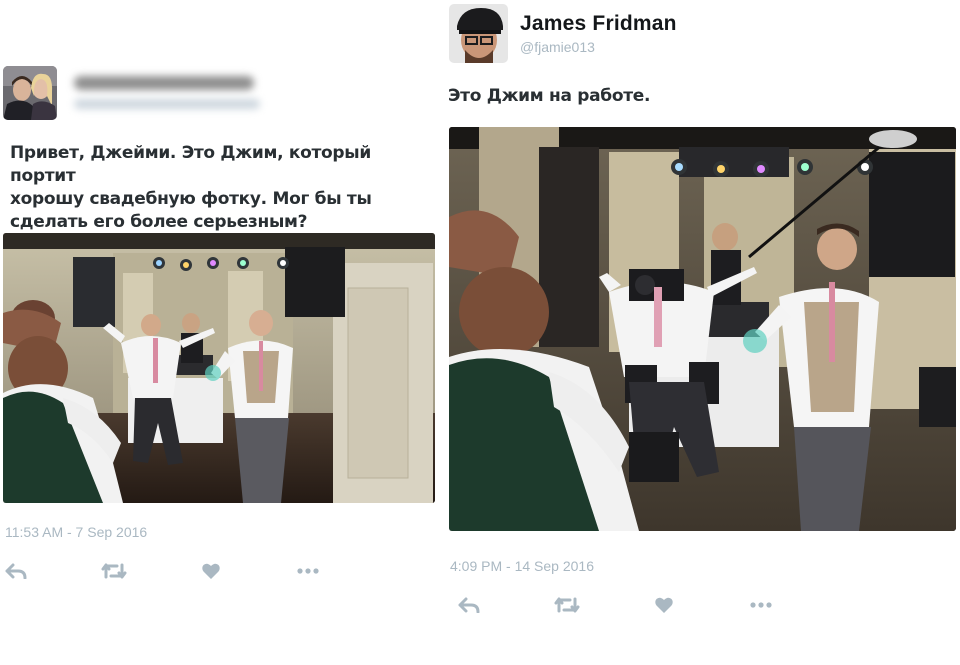 This screenshot has height=665, width=960. Describe the element at coordinates (522, 566) in the screenshot. I see `right-timestamp: 4:09 PM - 14 Sep 2016` at that location.